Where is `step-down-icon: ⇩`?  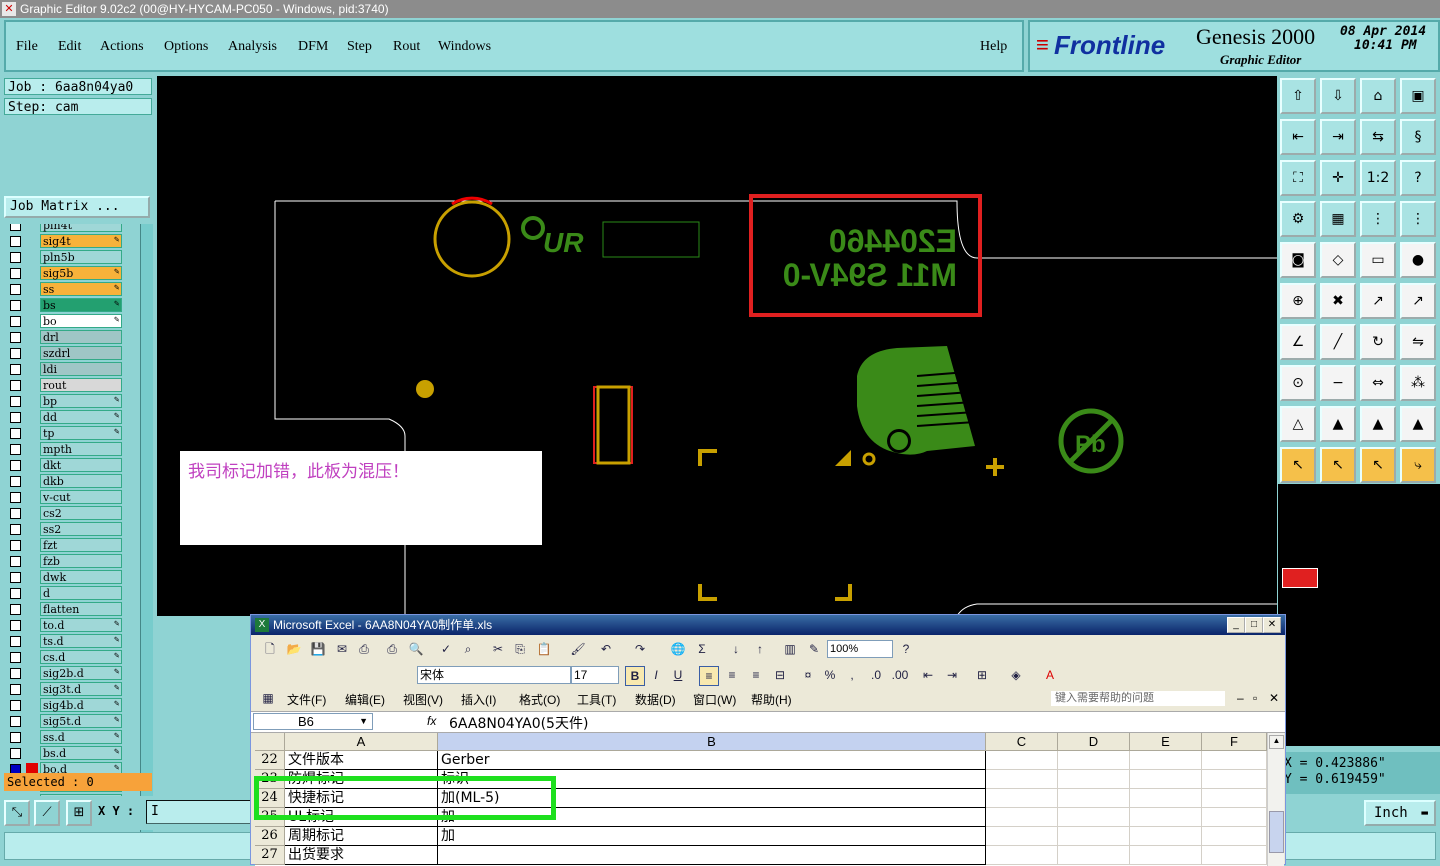
step-down-icon: ⇩ is located at coordinates (1338, 96).